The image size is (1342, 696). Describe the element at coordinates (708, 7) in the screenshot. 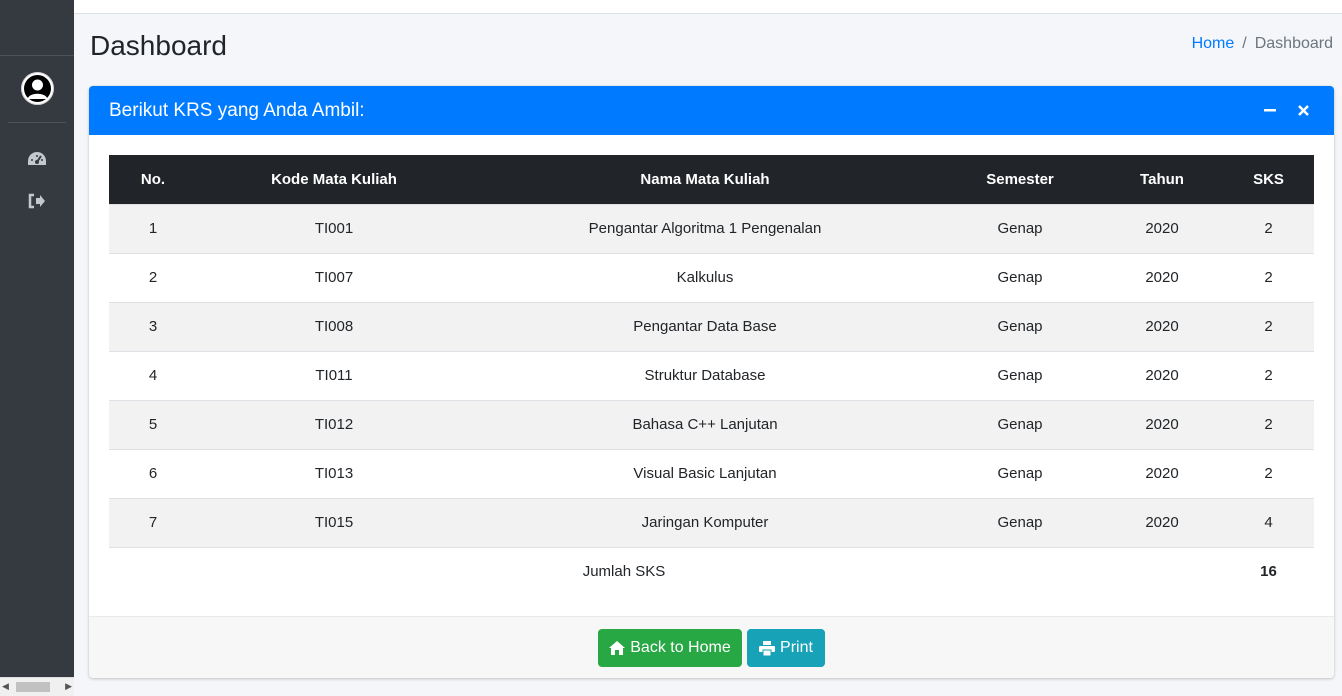

I see `top-navbar` at that location.